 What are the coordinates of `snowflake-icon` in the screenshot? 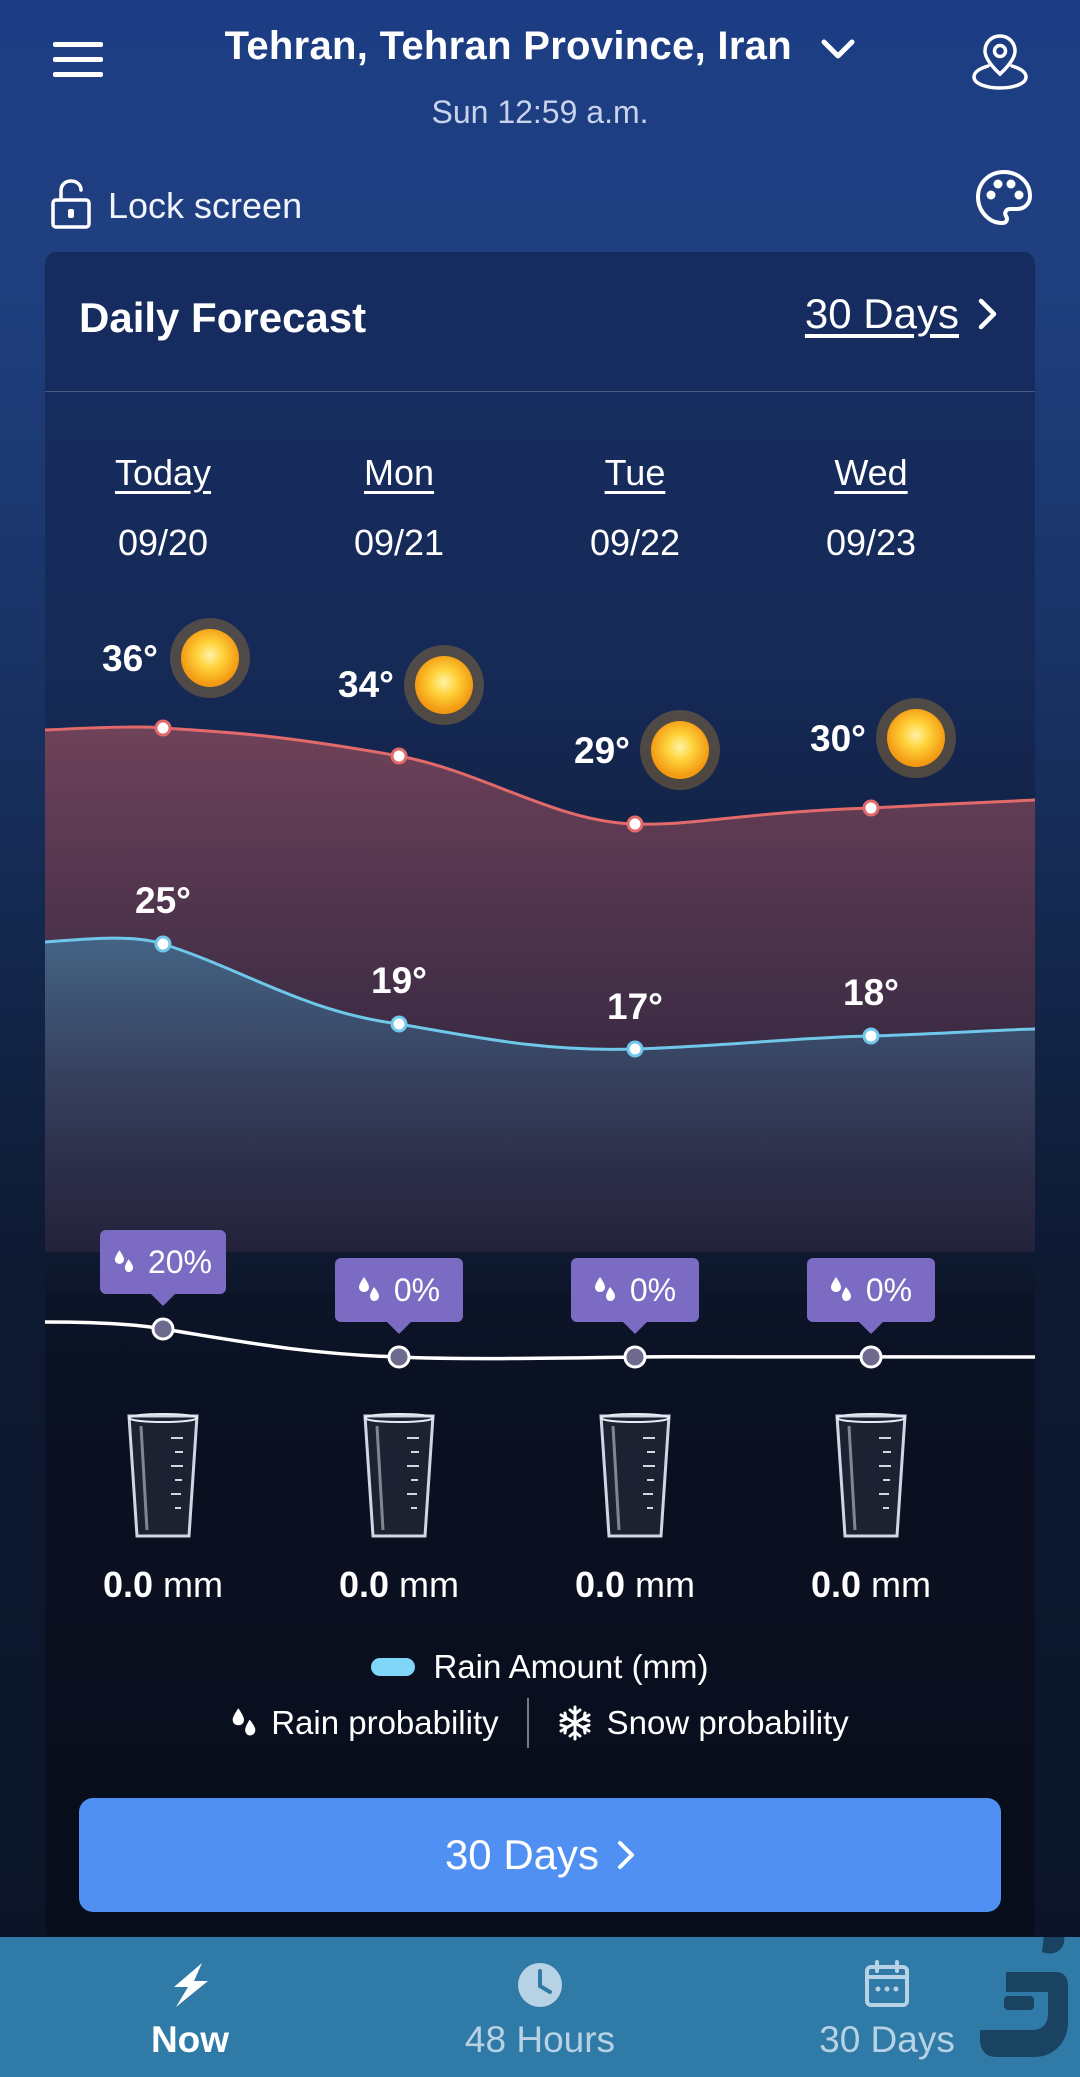 It's located at (575, 1723).